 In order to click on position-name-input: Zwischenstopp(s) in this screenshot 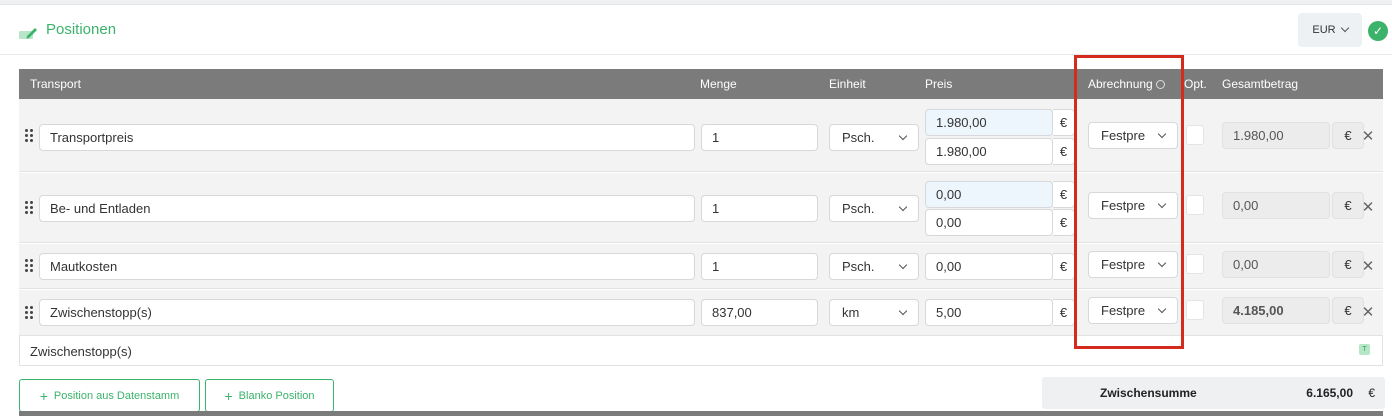, I will do `click(367, 312)`.